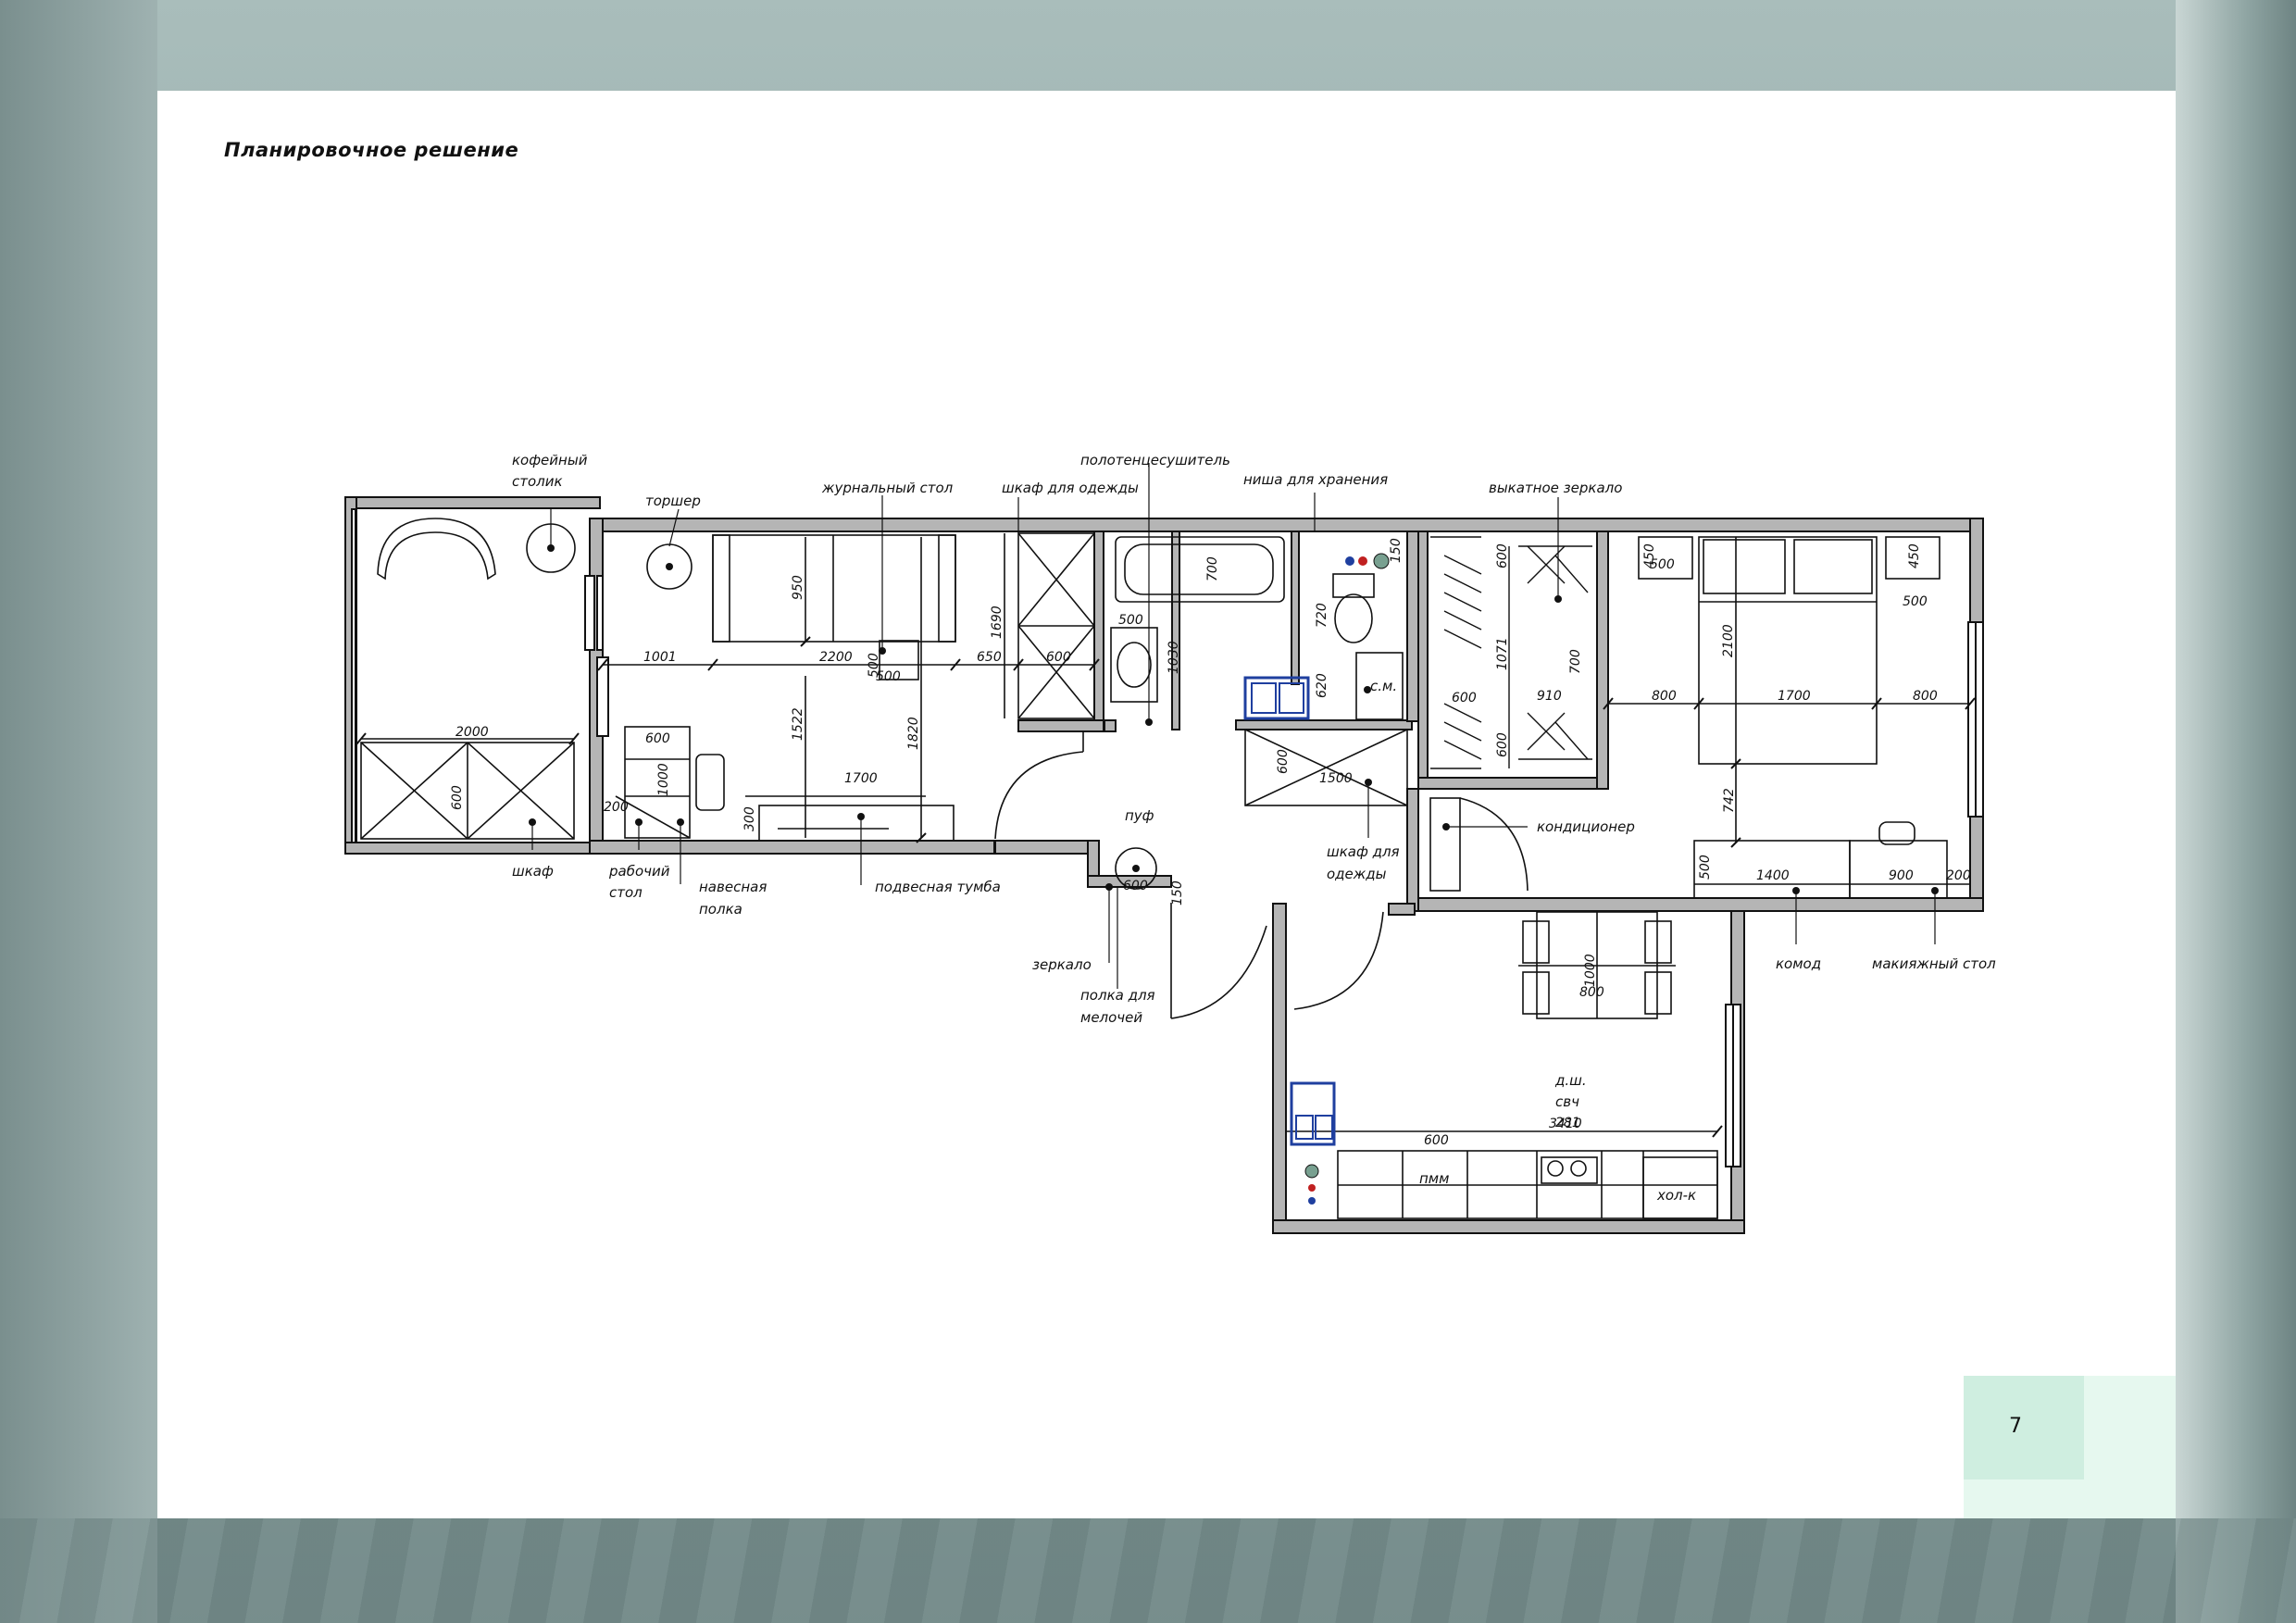 The width and height of the screenshot is (2296, 1623). I want to click on label-pouf: пуф, so click(1139, 816).